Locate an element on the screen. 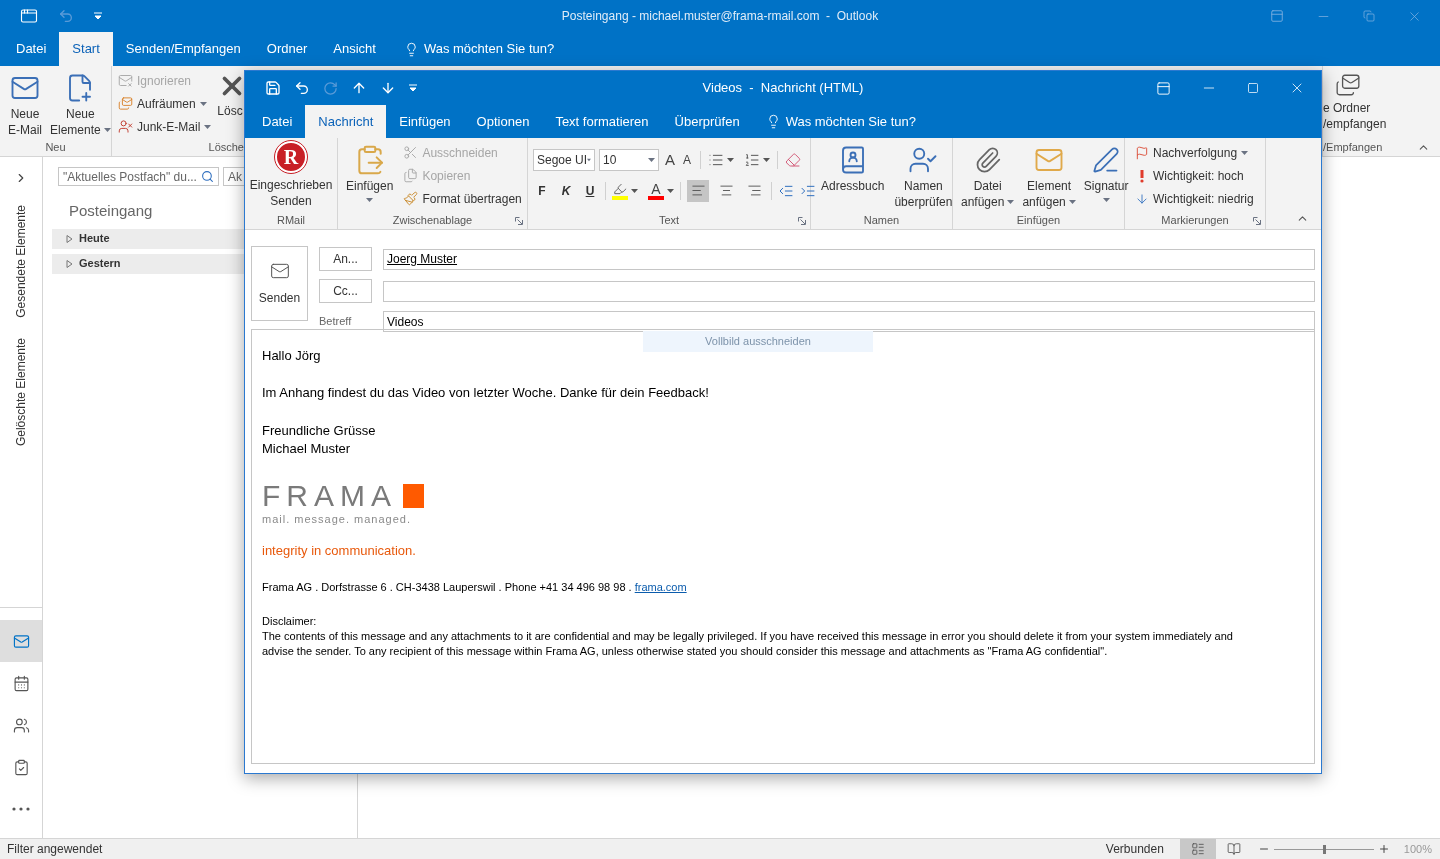 The width and height of the screenshot is (1440, 859). view-button is located at coordinates (1197, 848).